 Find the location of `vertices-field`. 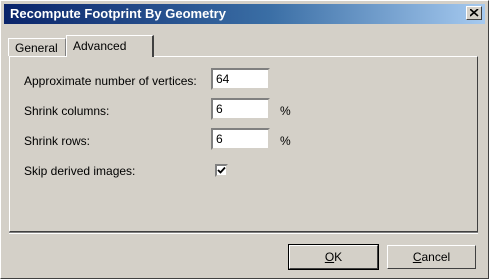

vertices-field is located at coordinates (240, 79).